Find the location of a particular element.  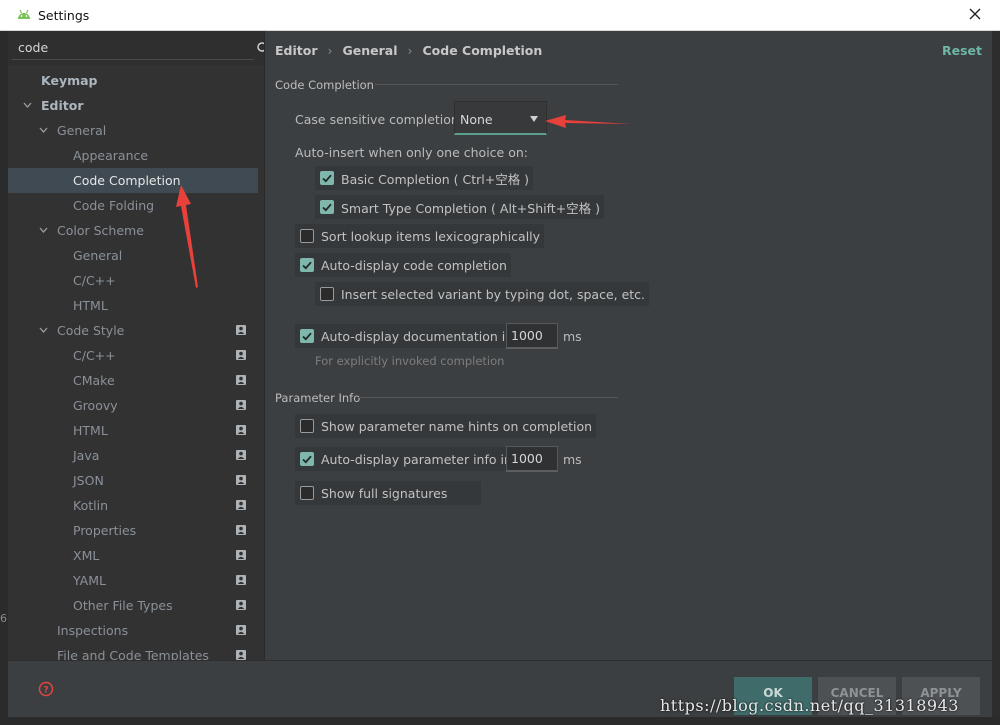

sidebar-item-properties: Properties is located at coordinates (133, 530).